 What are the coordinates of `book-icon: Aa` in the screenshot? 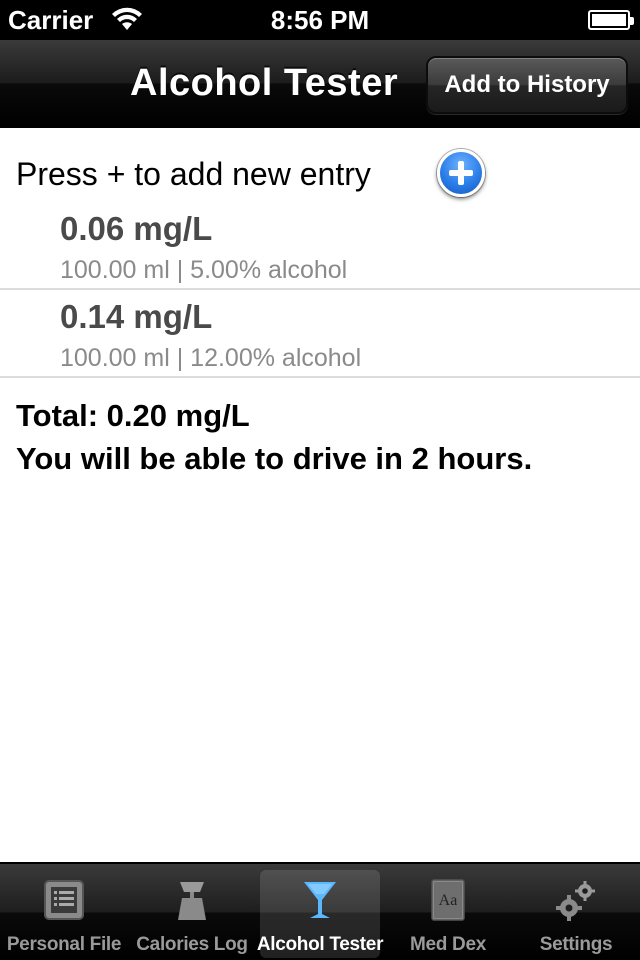 It's located at (448, 900).